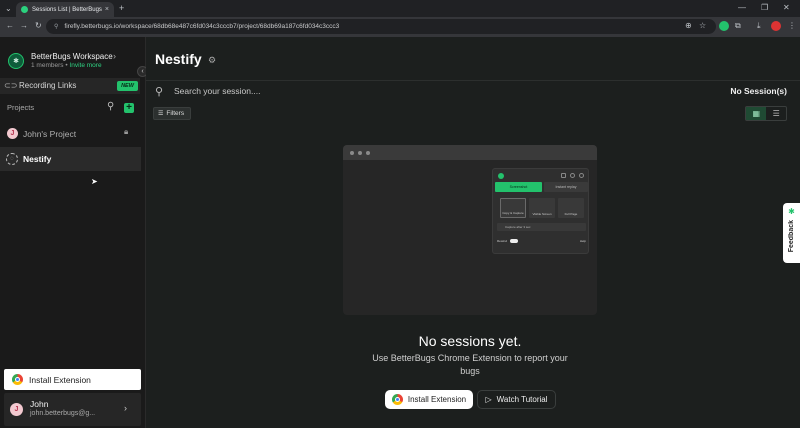  I want to click on divider, so click(473, 80).